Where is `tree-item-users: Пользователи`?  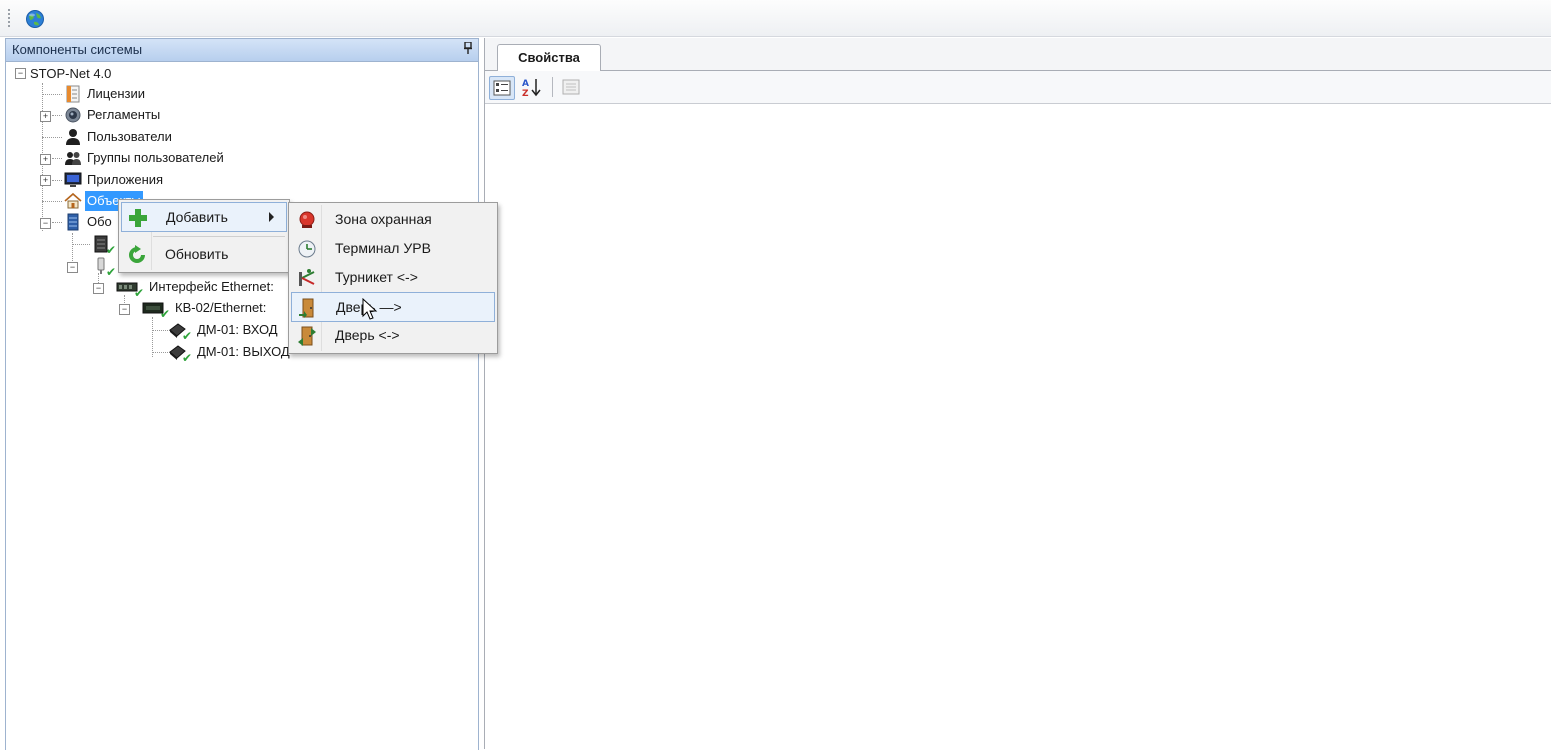 tree-item-users: Пользователи is located at coordinates (119, 137).